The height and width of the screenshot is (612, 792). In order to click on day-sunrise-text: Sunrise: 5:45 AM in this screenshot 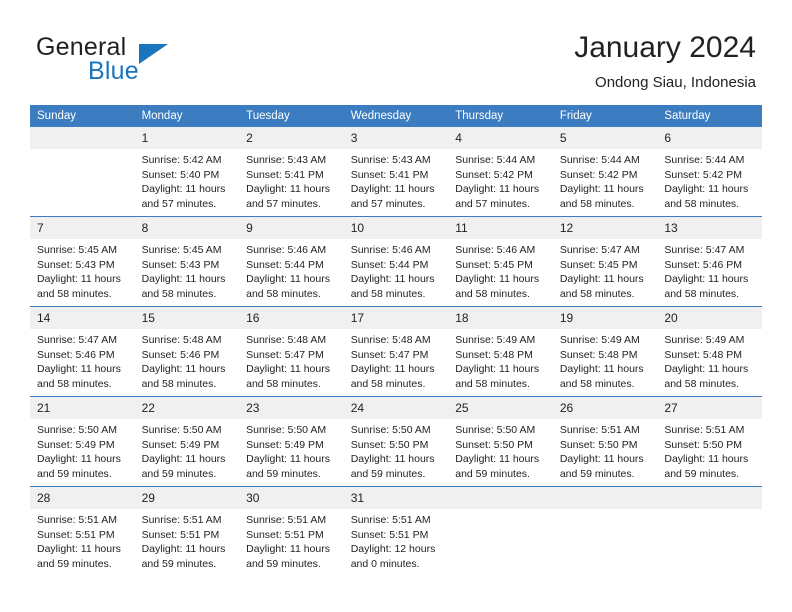, I will do `click(77, 250)`.